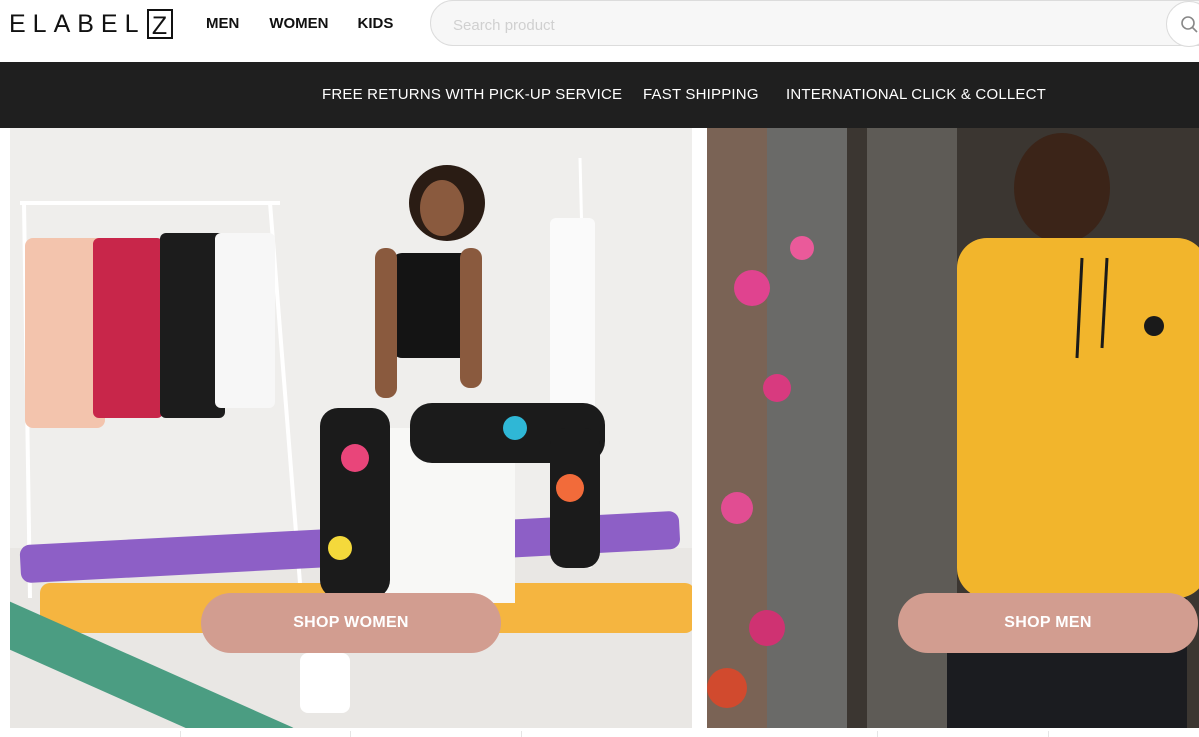 The image size is (1199, 737). Describe the element at coordinates (916, 94) in the screenshot. I see `promo-click-collect: INTERNATIONAL CLICK & COLLECT` at that location.